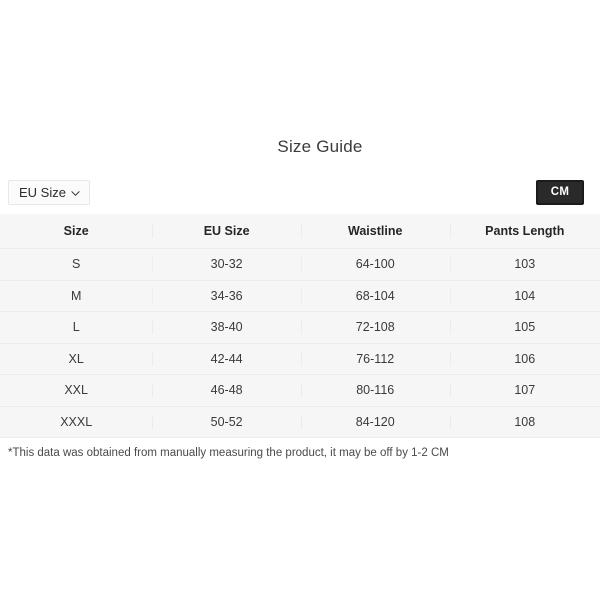  Describe the element at coordinates (375, 358) in the screenshot. I see `cell-waistline: 76-112` at that location.